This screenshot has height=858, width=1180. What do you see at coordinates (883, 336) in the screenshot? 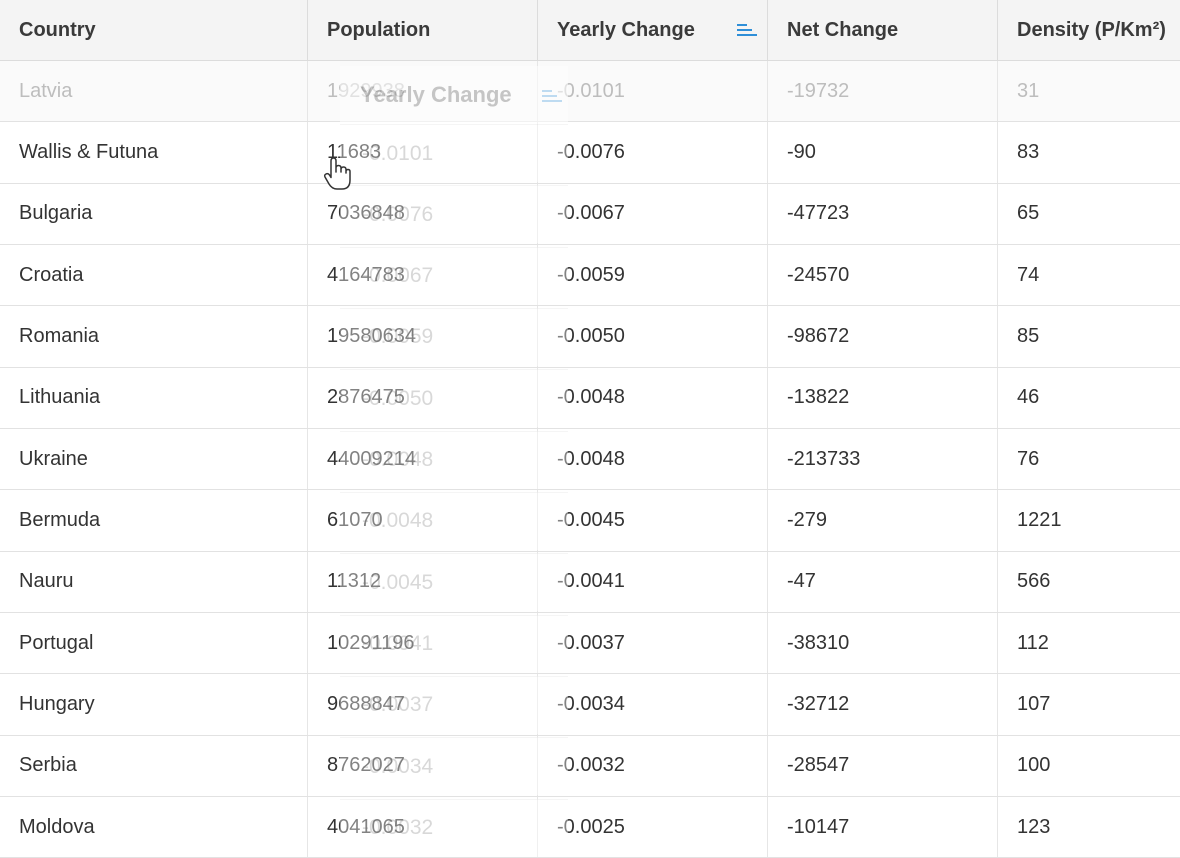
I see `cell-net-change: -98672` at bounding box center [883, 336].